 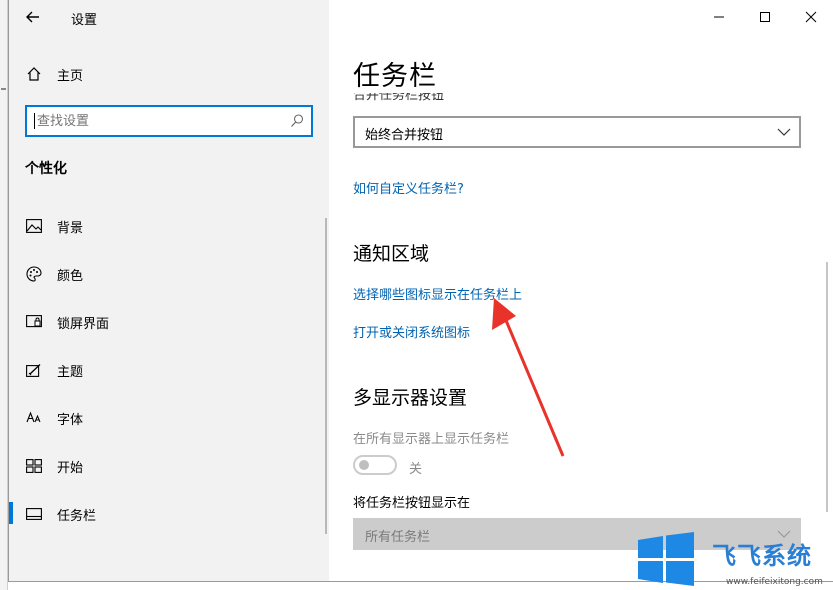 I want to click on back-arrow-icon, so click(x=32, y=17).